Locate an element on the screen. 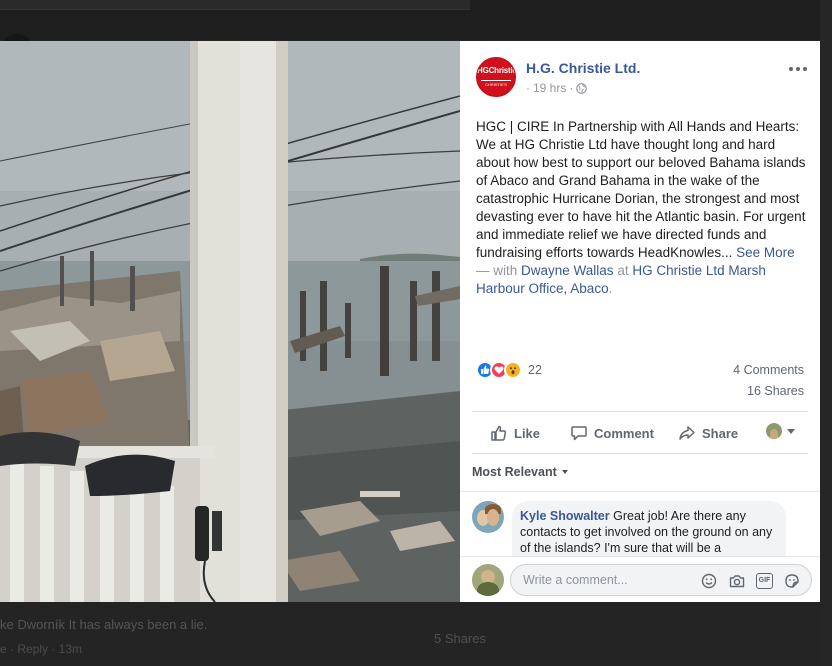  background-comment-text: ke Dworník It has always been a lie. is located at coordinates (104, 624).